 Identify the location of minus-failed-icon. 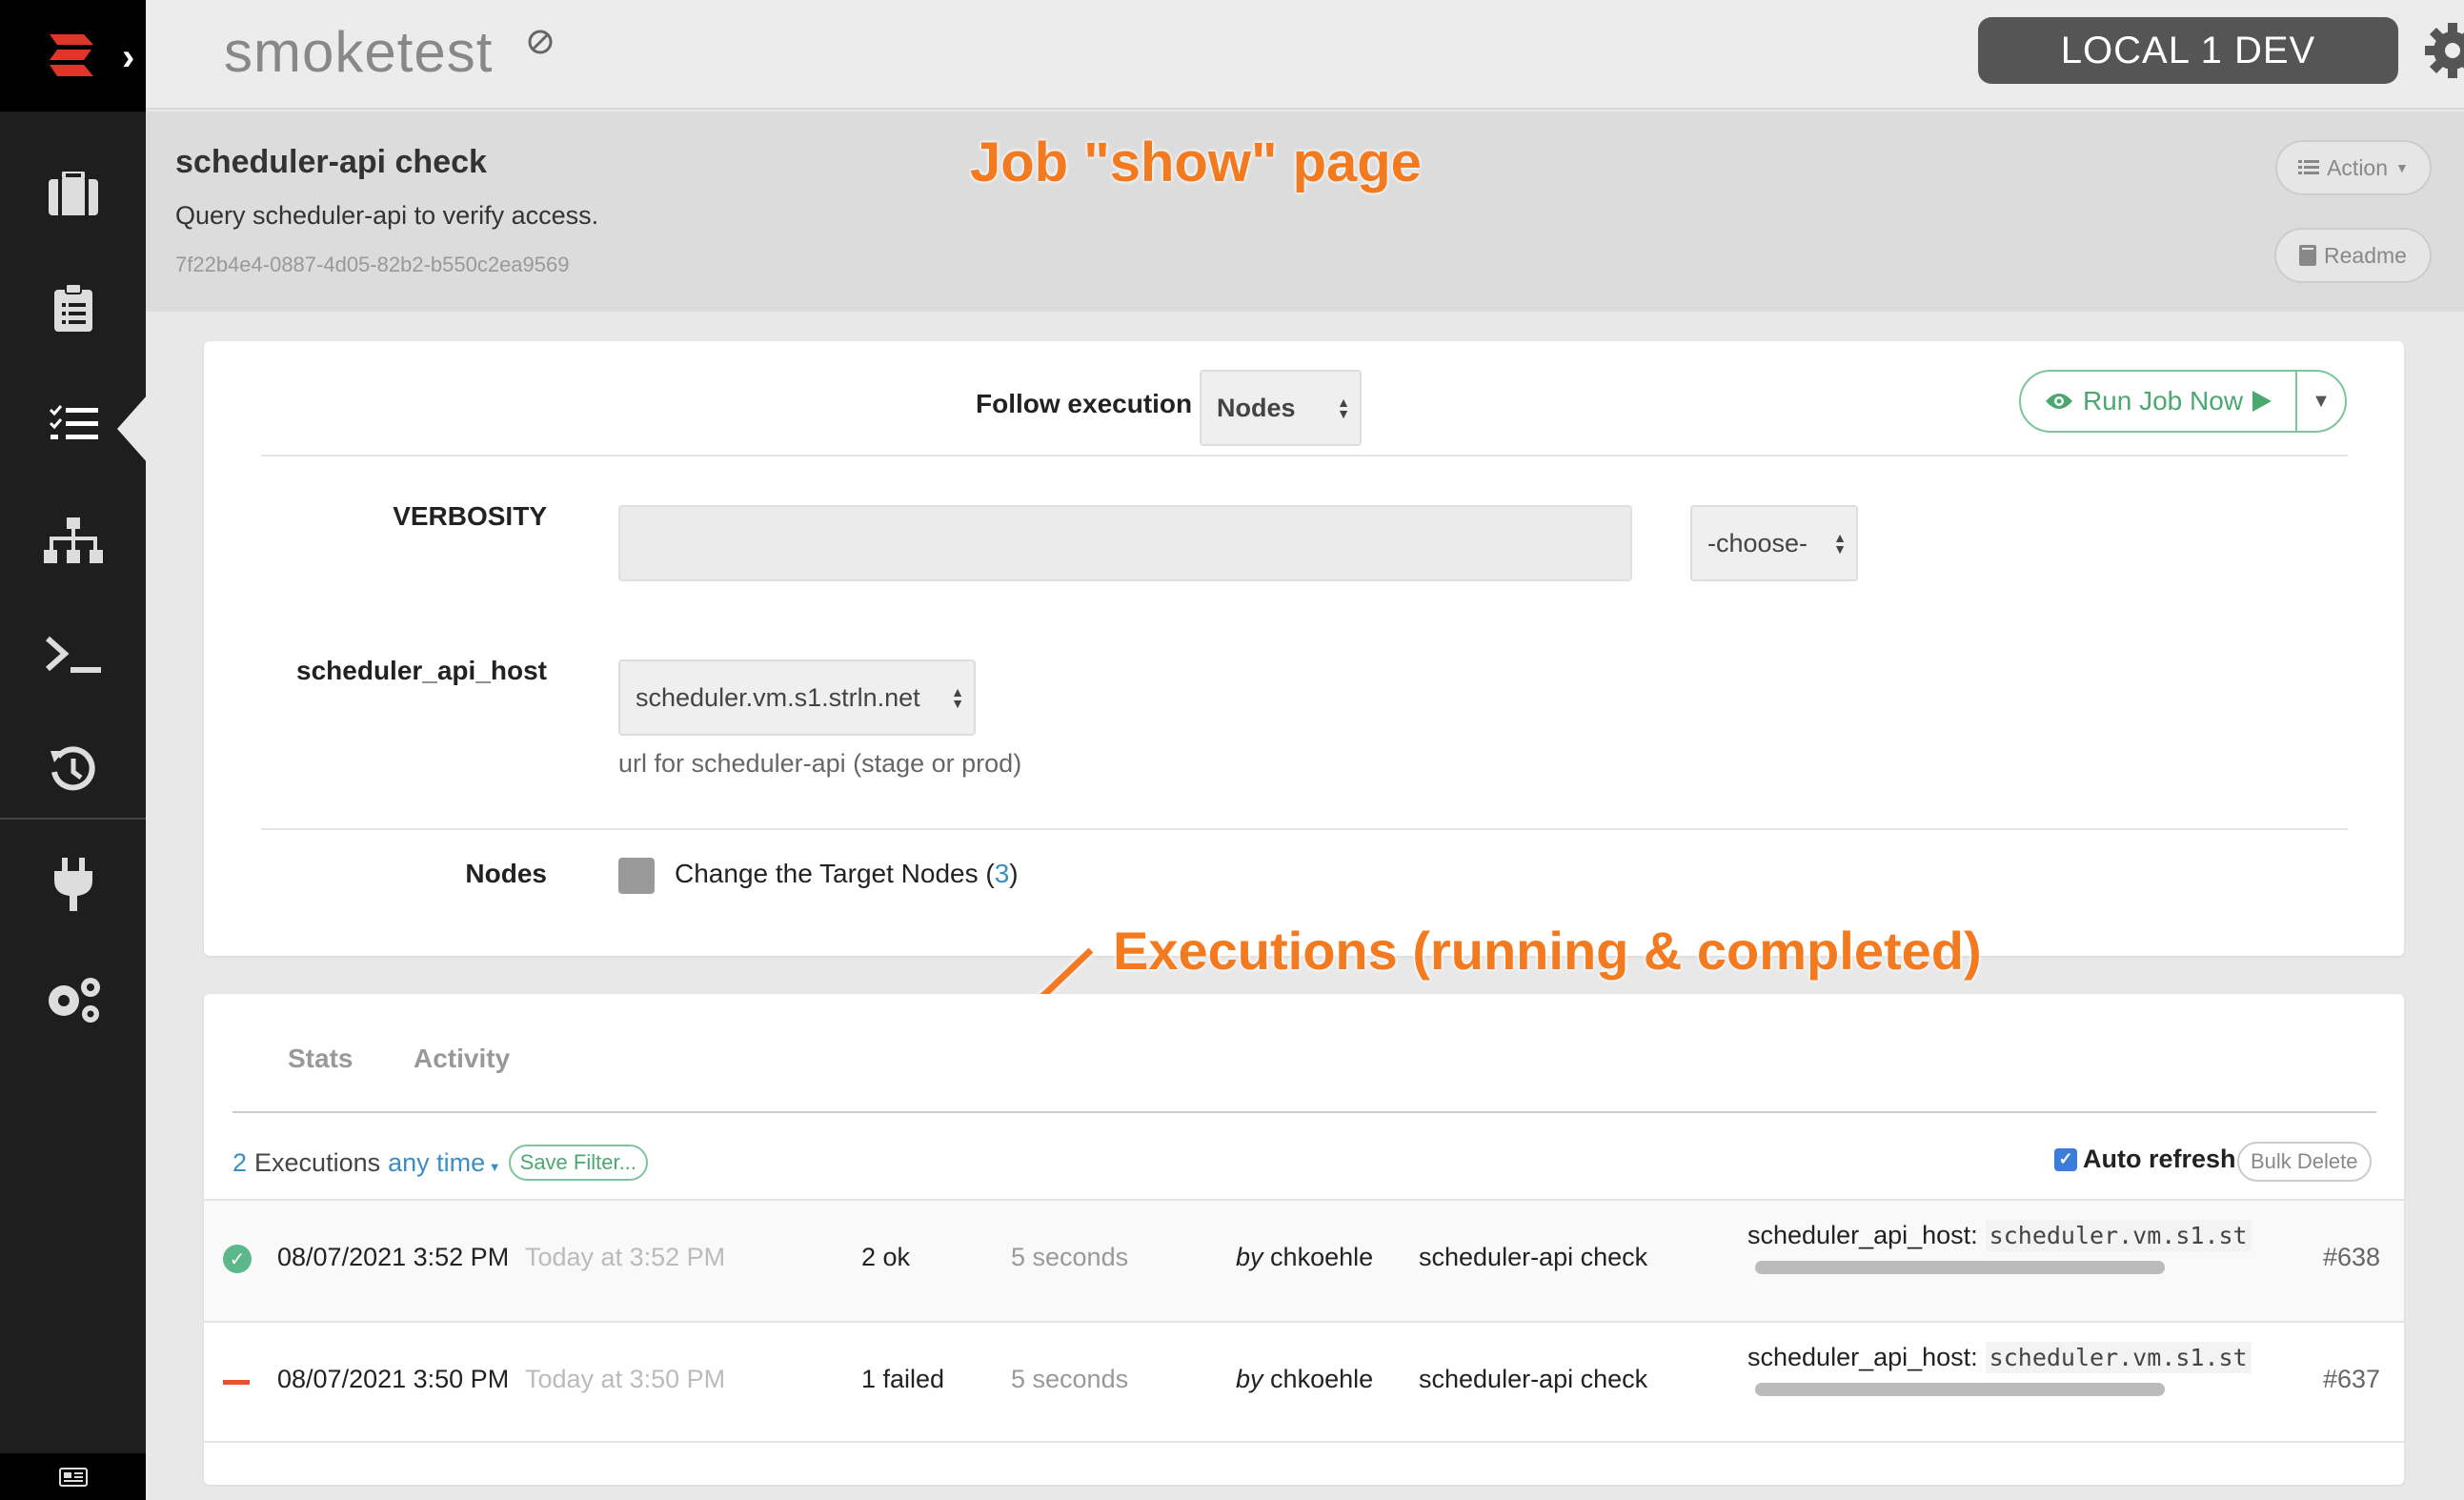
(237, 1382).